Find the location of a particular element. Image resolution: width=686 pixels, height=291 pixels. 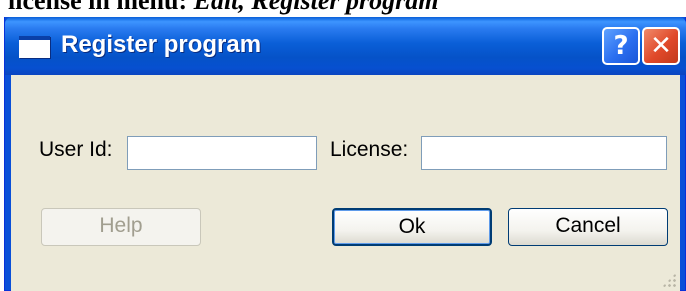

cancel-button-label: Cancel is located at coordinates (588, 225).